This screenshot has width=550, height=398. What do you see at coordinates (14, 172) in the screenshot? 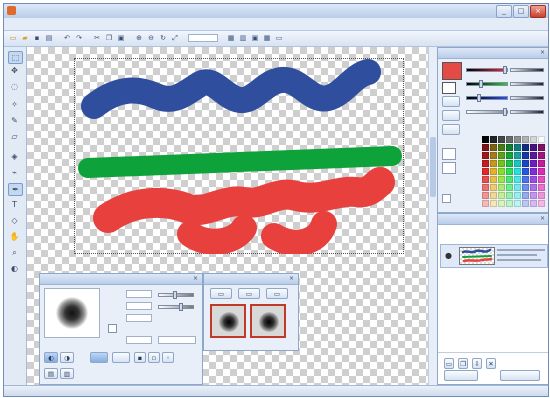
I see `eyedropper-tool-icon: ⌁` at bounding box center [14, 172].